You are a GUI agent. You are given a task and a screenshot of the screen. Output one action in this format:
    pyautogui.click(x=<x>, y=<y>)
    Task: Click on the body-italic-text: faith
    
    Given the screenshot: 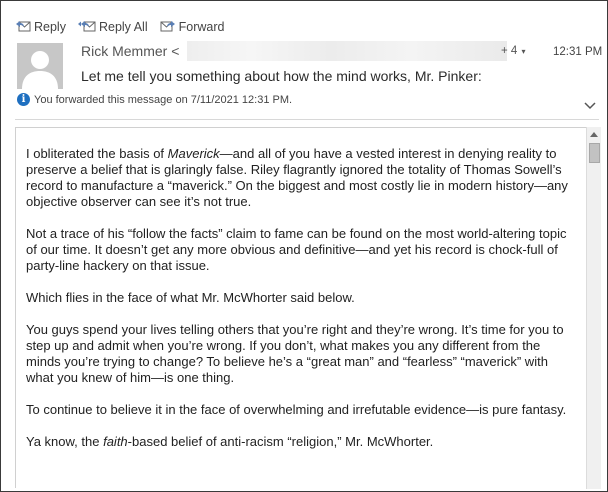 What is the action you would take?
    pyautogui.click(x=115, y=441)
    